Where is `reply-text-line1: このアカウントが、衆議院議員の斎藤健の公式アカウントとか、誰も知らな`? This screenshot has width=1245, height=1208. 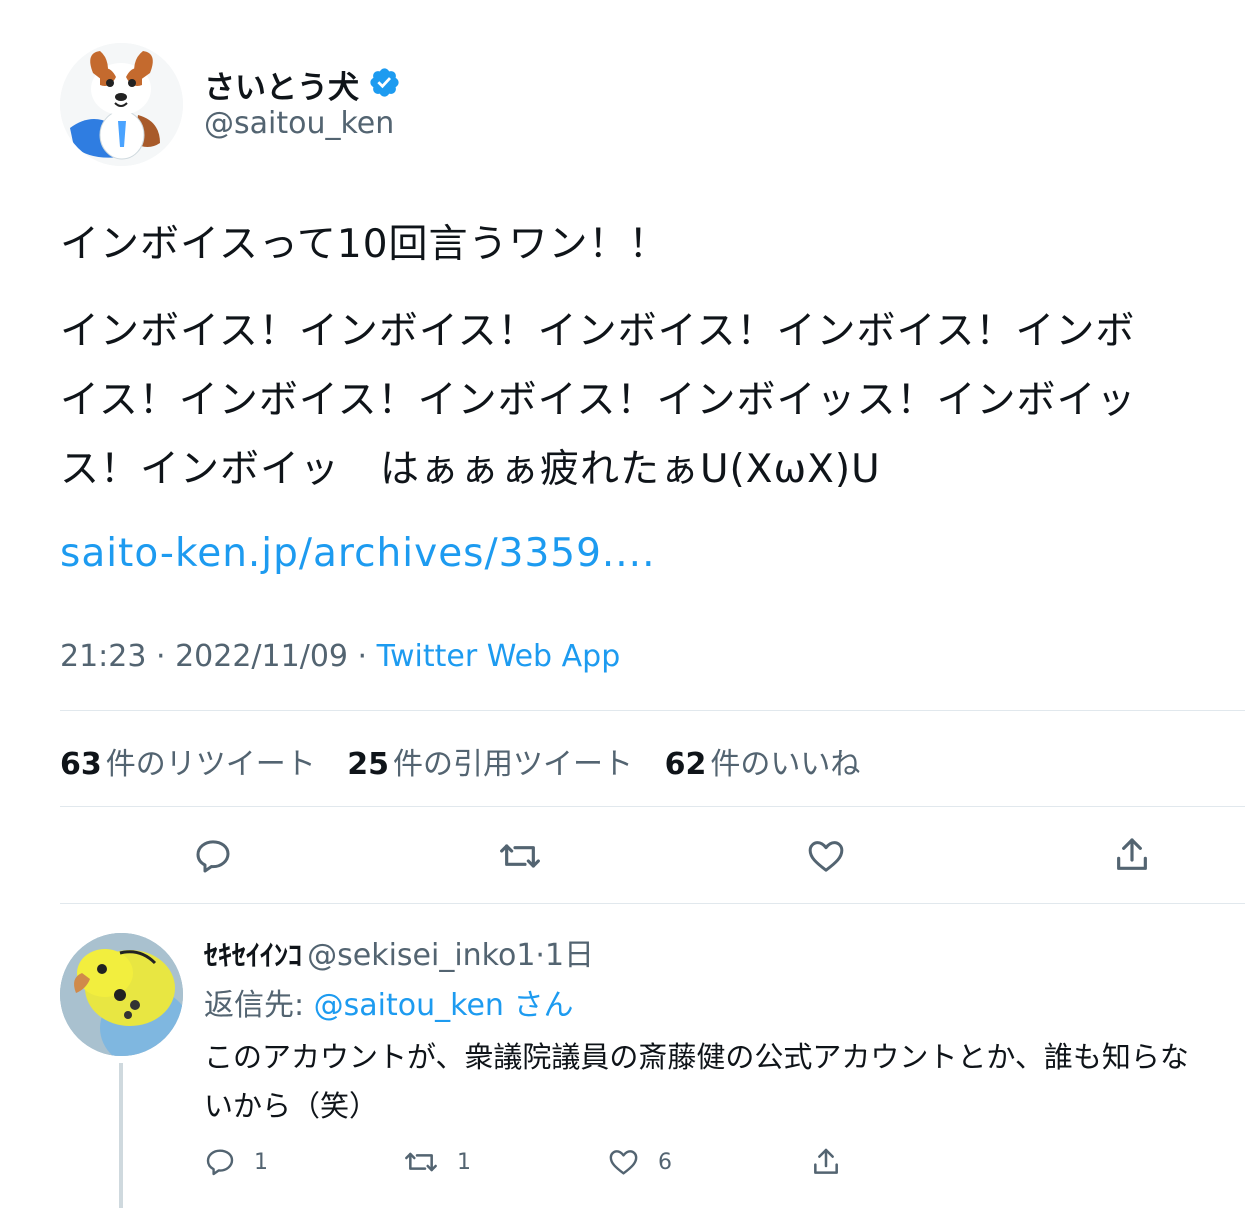
reply-text-line1: このアカウントが、衆議院議員の斎藤健の公式アカウントとか、誰も知らな is located at coordinates (696, 1057).